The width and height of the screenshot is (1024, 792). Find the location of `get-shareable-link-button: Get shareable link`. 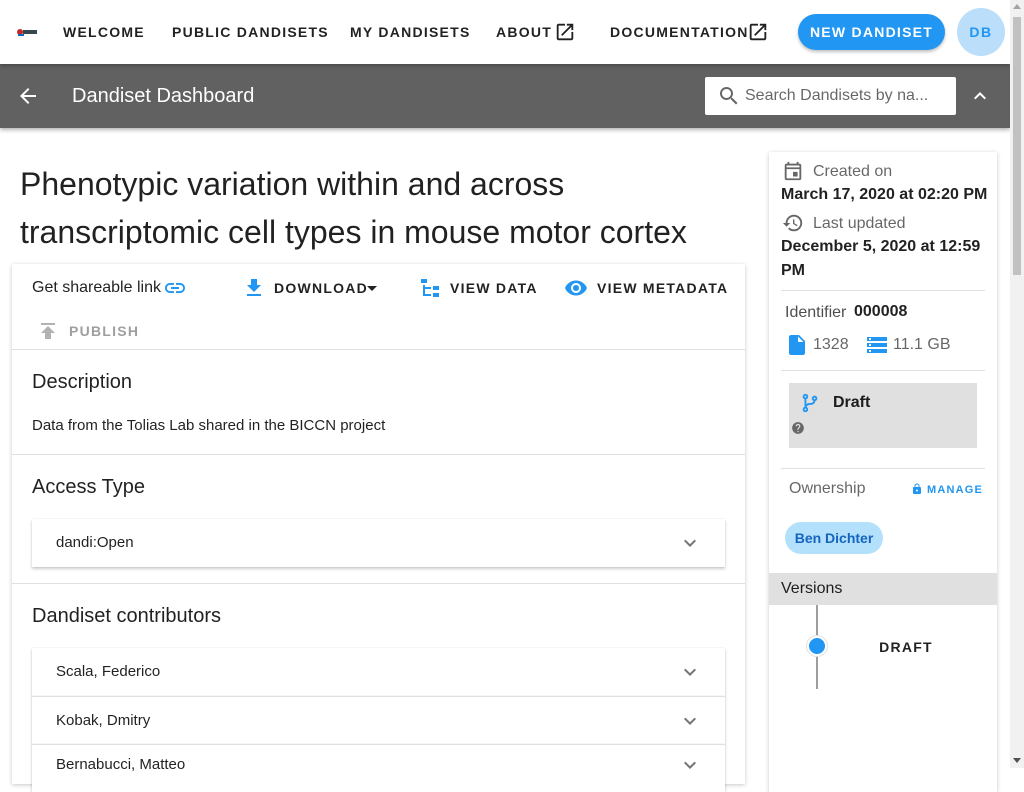

get-shareable-link-button: Get shareable link is located at coordinates (108, 288).